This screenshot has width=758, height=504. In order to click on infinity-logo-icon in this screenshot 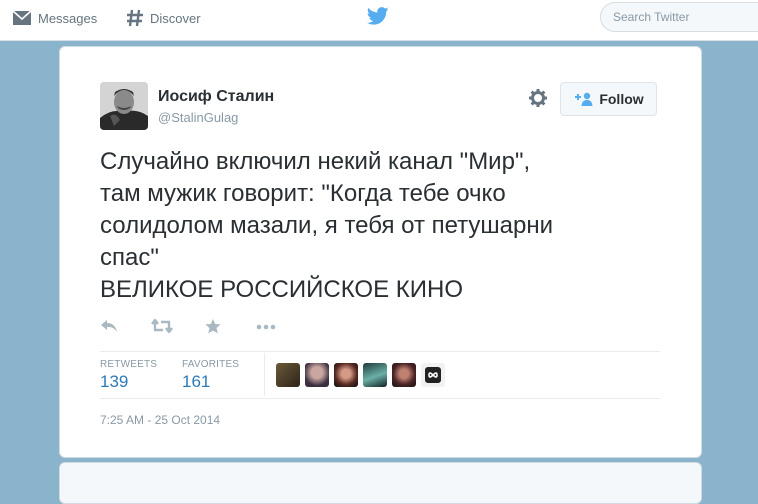, I will do `click(433, 375)`.